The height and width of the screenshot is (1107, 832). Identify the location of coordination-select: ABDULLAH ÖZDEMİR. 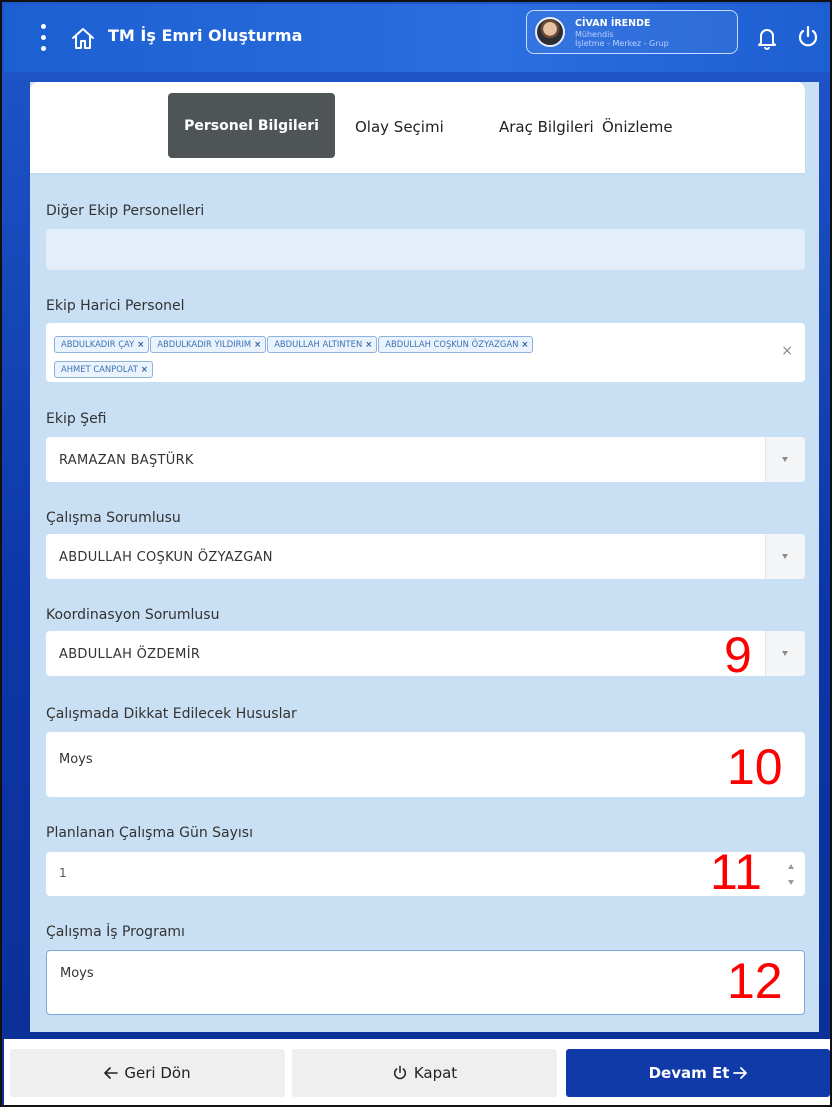
(425, 653).